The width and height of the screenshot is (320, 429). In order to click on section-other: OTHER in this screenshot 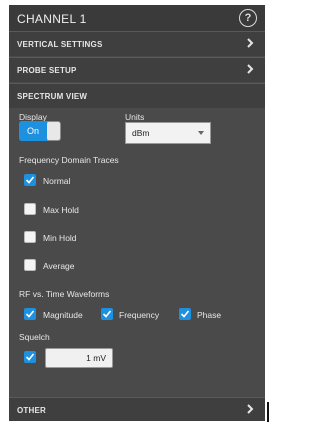, I will do `click(137, 409)`.